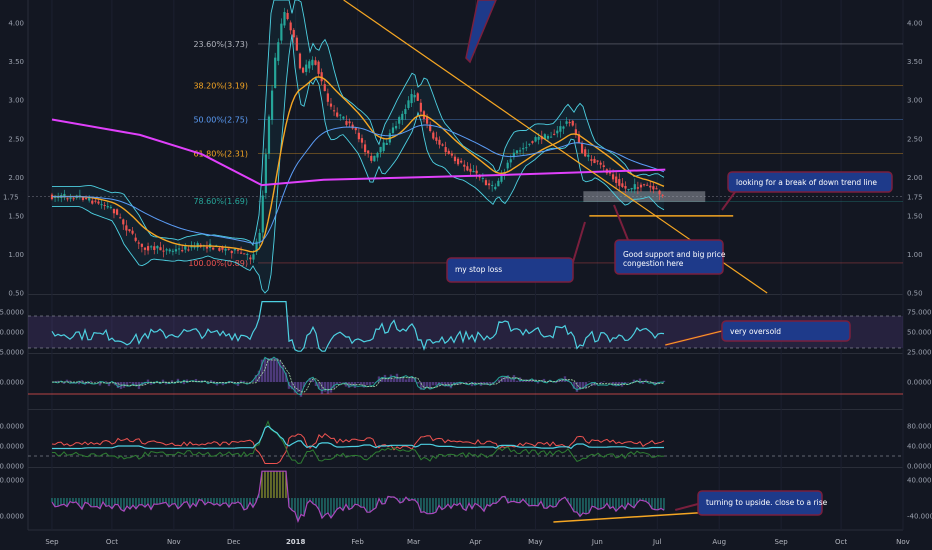  Describe the element at coordinates (806, 182) in the screenshot. I see `callout-break-trend-text: looking for a break of down trend line` at that location.